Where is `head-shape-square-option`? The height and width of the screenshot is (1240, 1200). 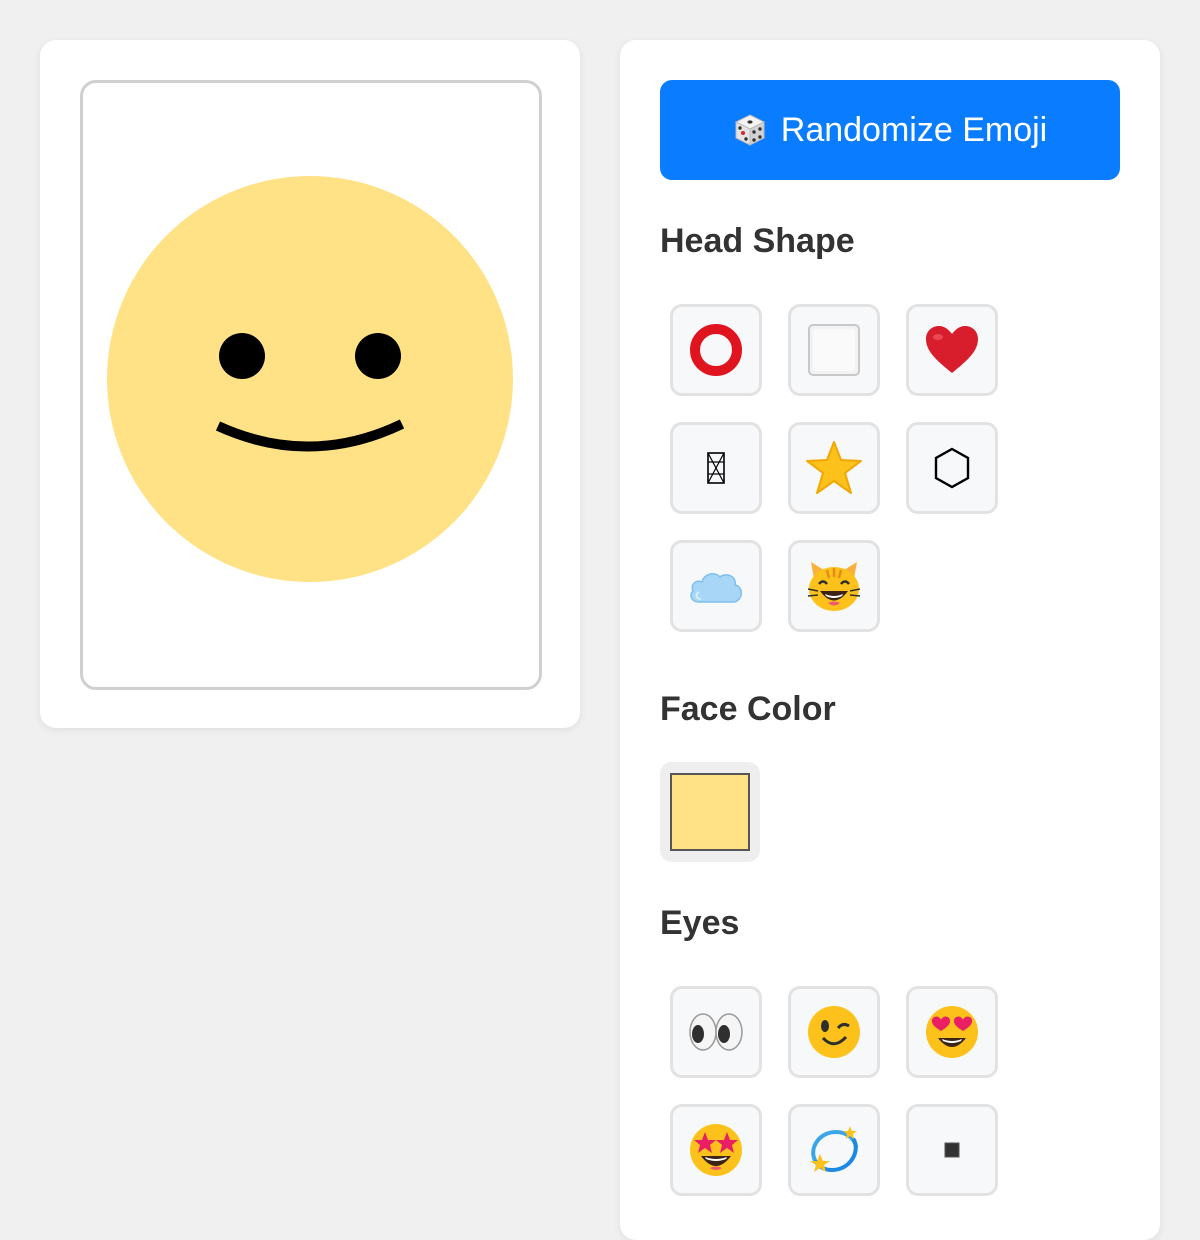
head-shape-square-option is located at coordinates (834, 350).